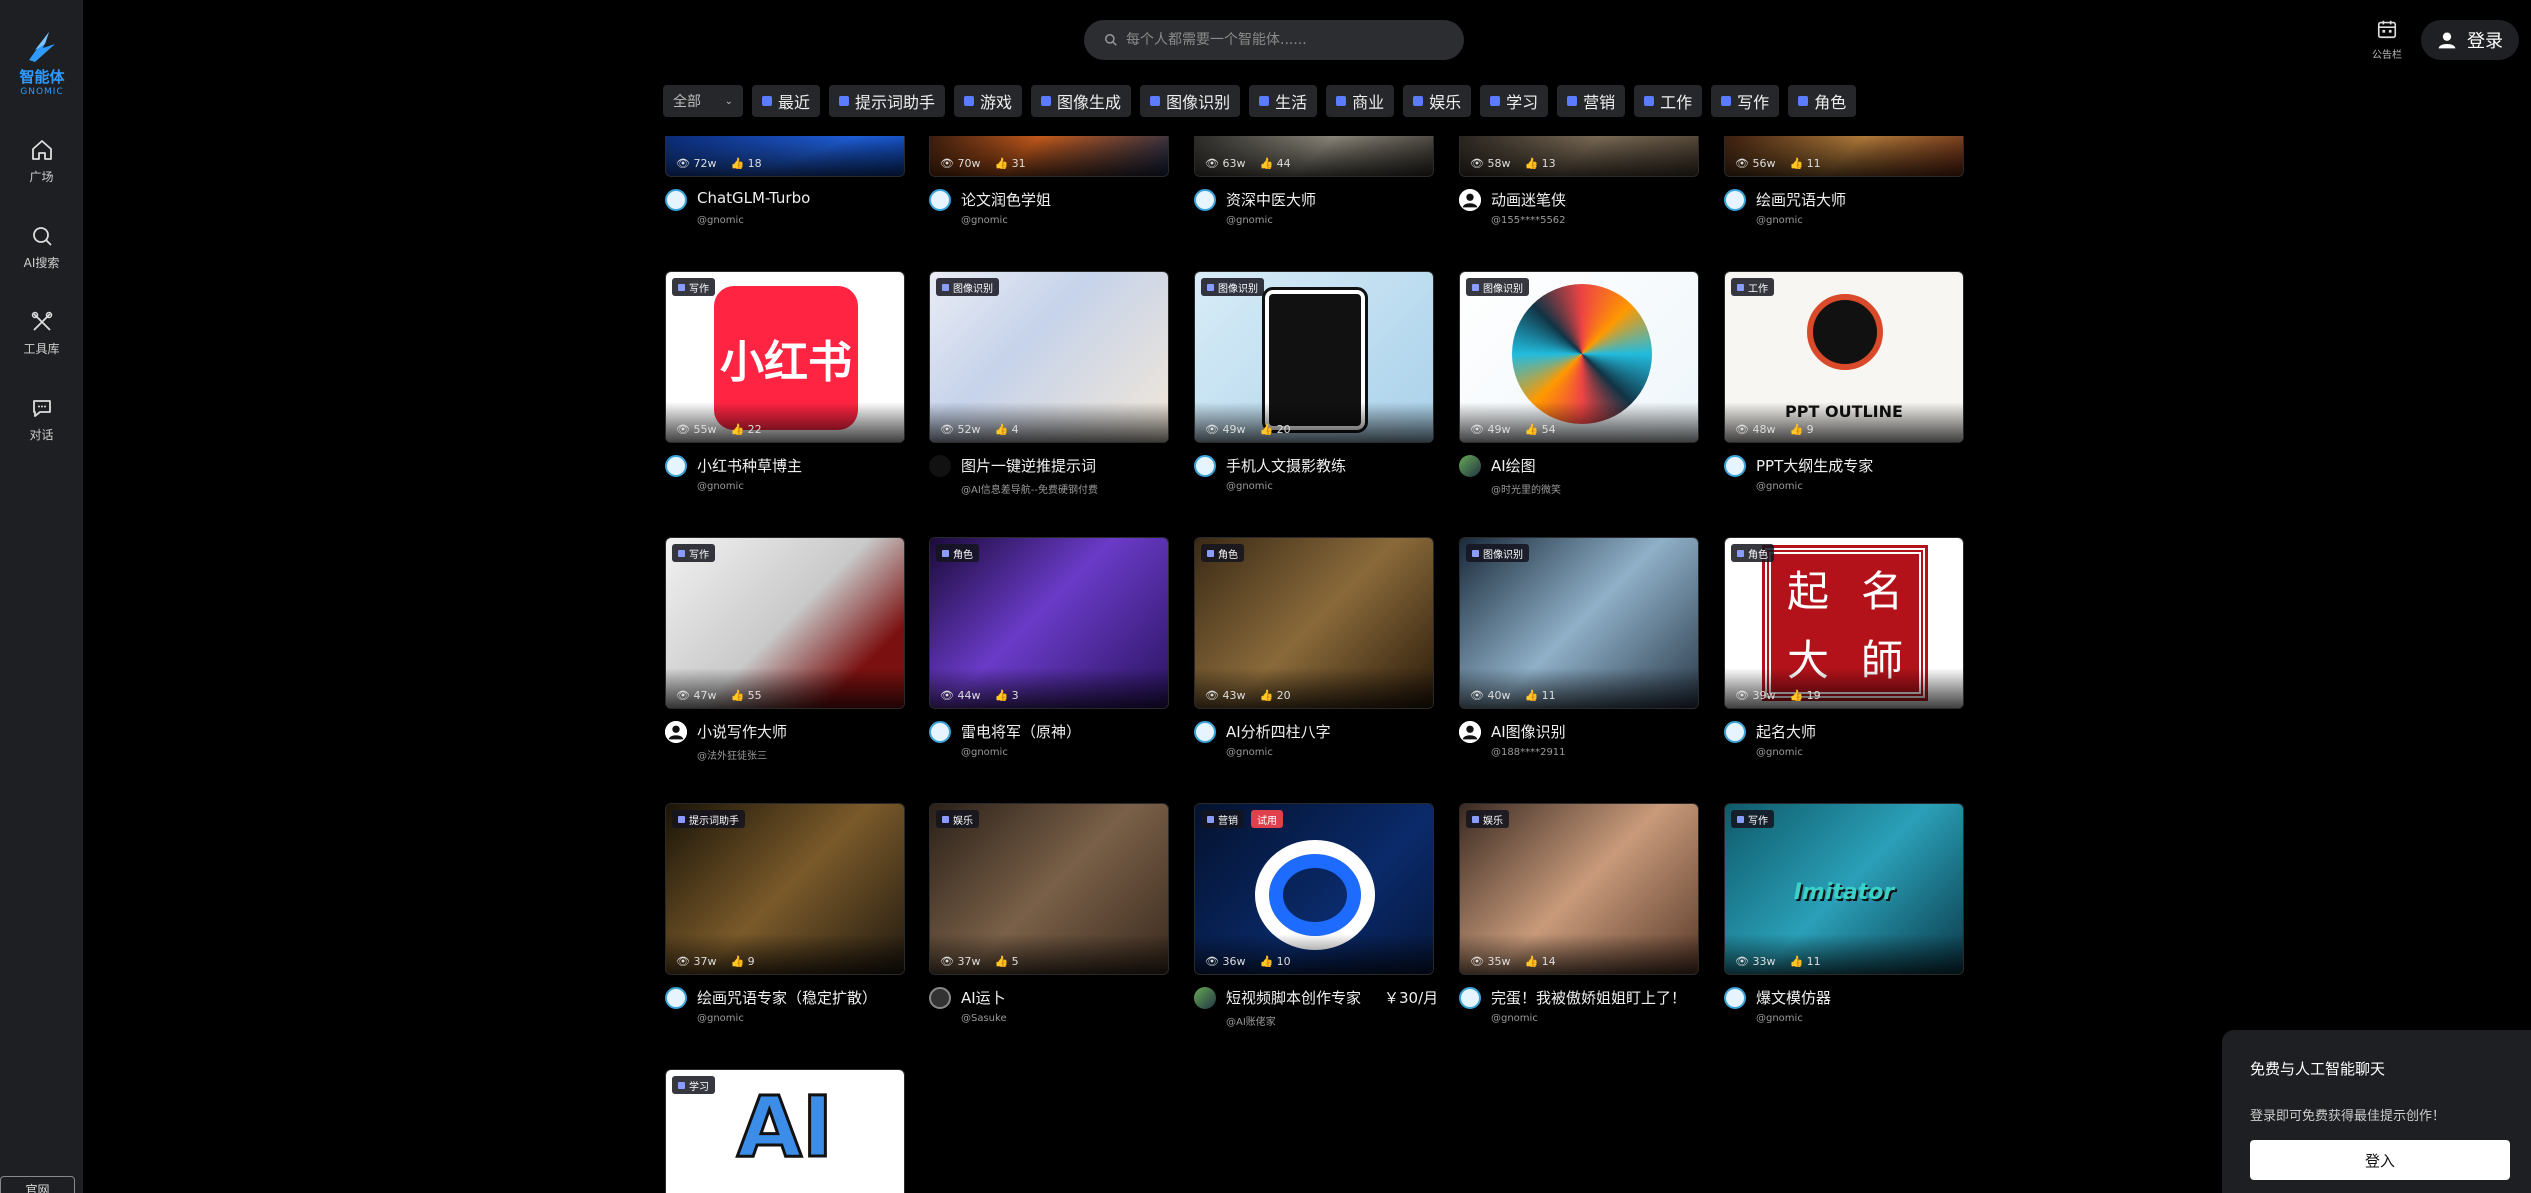 The width and height of the screenshot is (2531, 1193). Describe the element at coordinates (1286, 40) in the screenshot. I see `search-input` at that location.